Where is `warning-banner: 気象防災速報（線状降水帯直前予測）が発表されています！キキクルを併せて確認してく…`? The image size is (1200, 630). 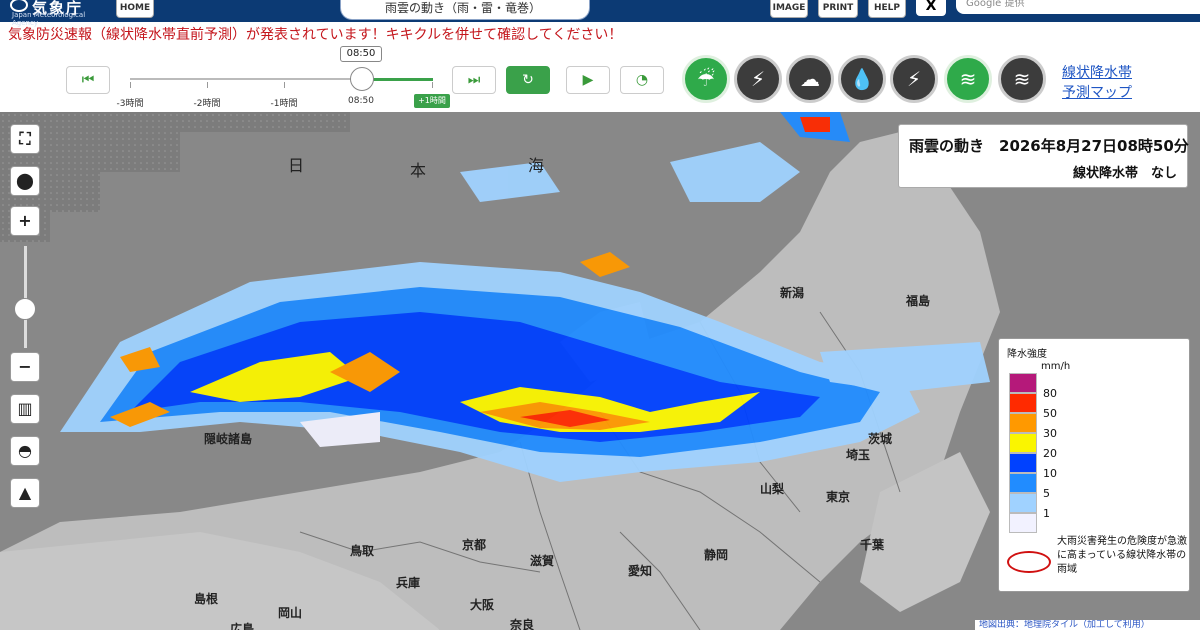 warning-banner: 気象防災速報（線状降水帯直前予測）が発表されています！キキクルを併せて確認してく… is located at coordinates (315, 34).